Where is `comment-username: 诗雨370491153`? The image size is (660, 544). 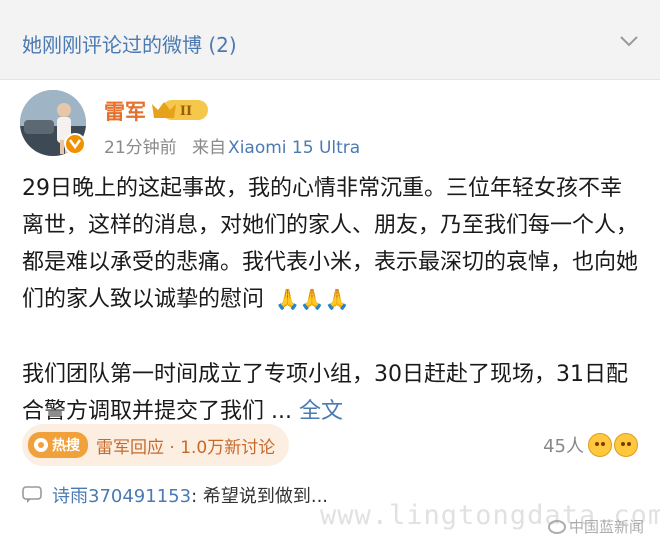
comment-username: 诗雨370491153 is located at coordinates (121, 495).